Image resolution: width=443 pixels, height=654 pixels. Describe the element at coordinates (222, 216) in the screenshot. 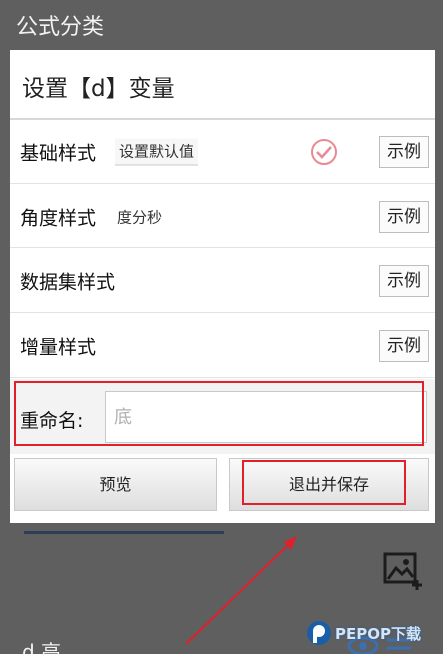

I see `row-angle-style: 角度样式 度分秒 示例` at that location.